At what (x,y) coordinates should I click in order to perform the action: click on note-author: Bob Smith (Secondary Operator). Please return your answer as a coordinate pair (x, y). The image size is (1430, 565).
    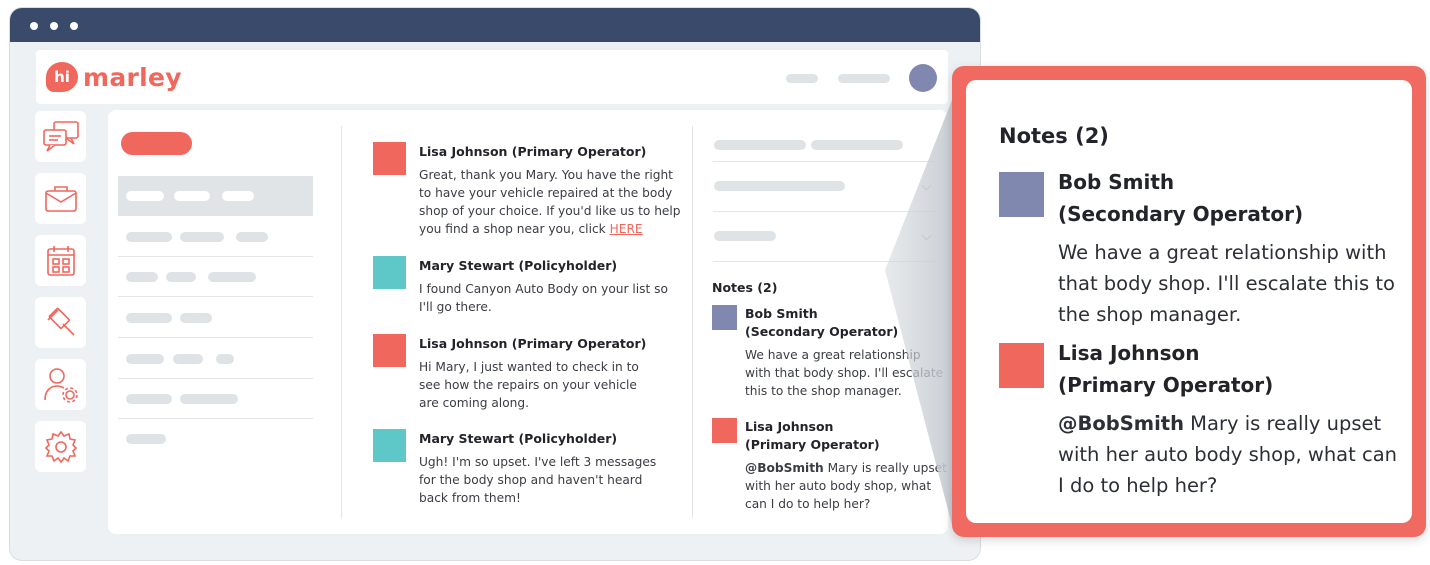
    Looking at the image, I should click on (1181, 198).